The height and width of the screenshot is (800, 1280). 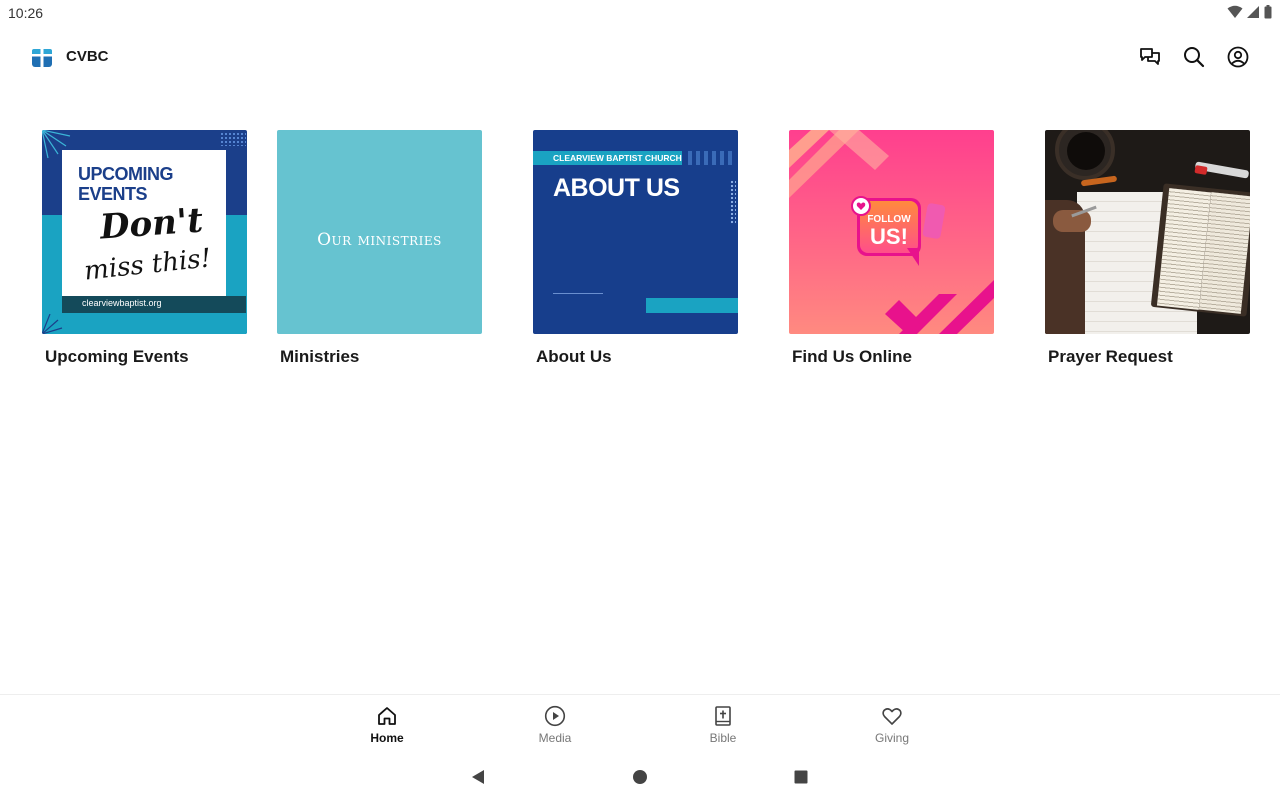 What do you see at coordinates (640, 57) in the screenshot?
I see `app-bar: CVBC` at bounding box center [640, 57].